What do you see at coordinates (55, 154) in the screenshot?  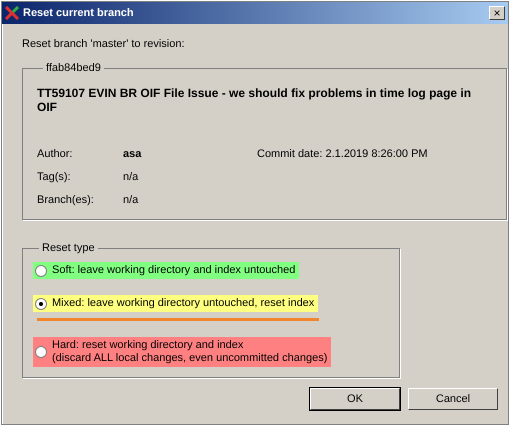 I see `field-label: Author:` at bounding box center [55, 154].